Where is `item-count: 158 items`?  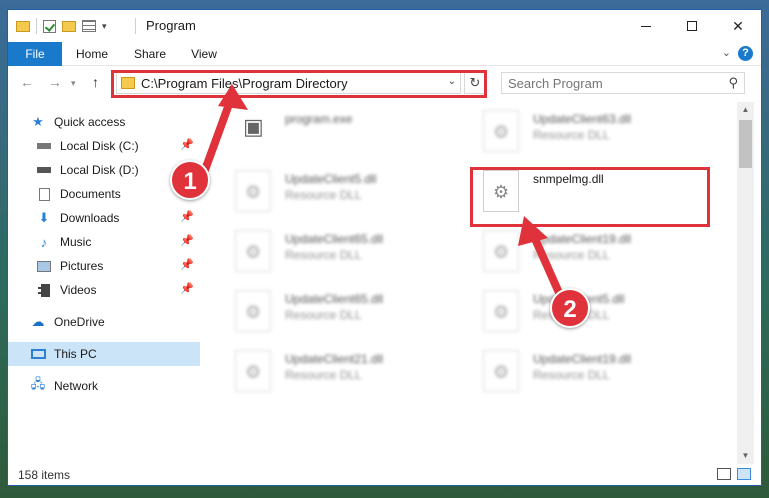 item-count: 158 items is located at coordinates (44, 475).